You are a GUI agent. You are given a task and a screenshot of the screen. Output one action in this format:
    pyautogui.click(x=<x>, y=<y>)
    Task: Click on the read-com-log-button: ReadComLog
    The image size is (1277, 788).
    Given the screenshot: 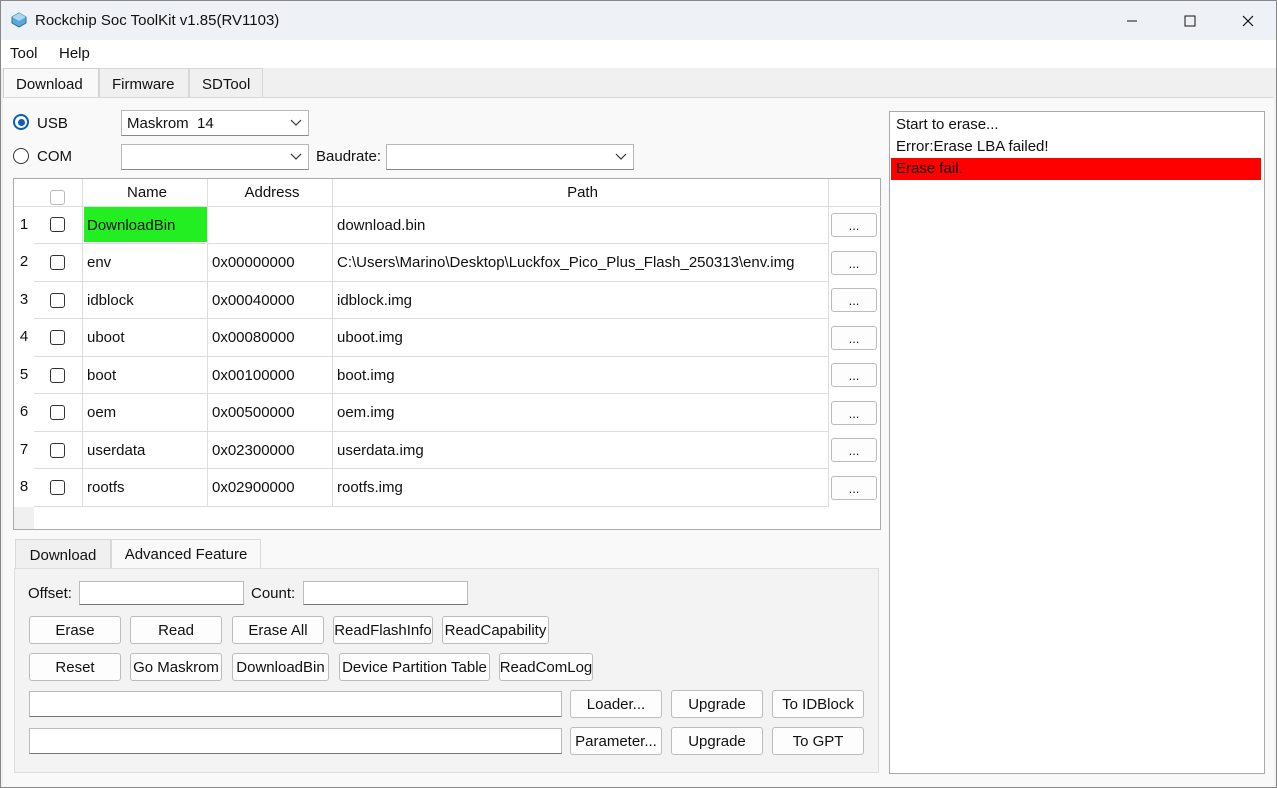 What is the action you would take?
    pyautogui.click(x=546, y=667)
    